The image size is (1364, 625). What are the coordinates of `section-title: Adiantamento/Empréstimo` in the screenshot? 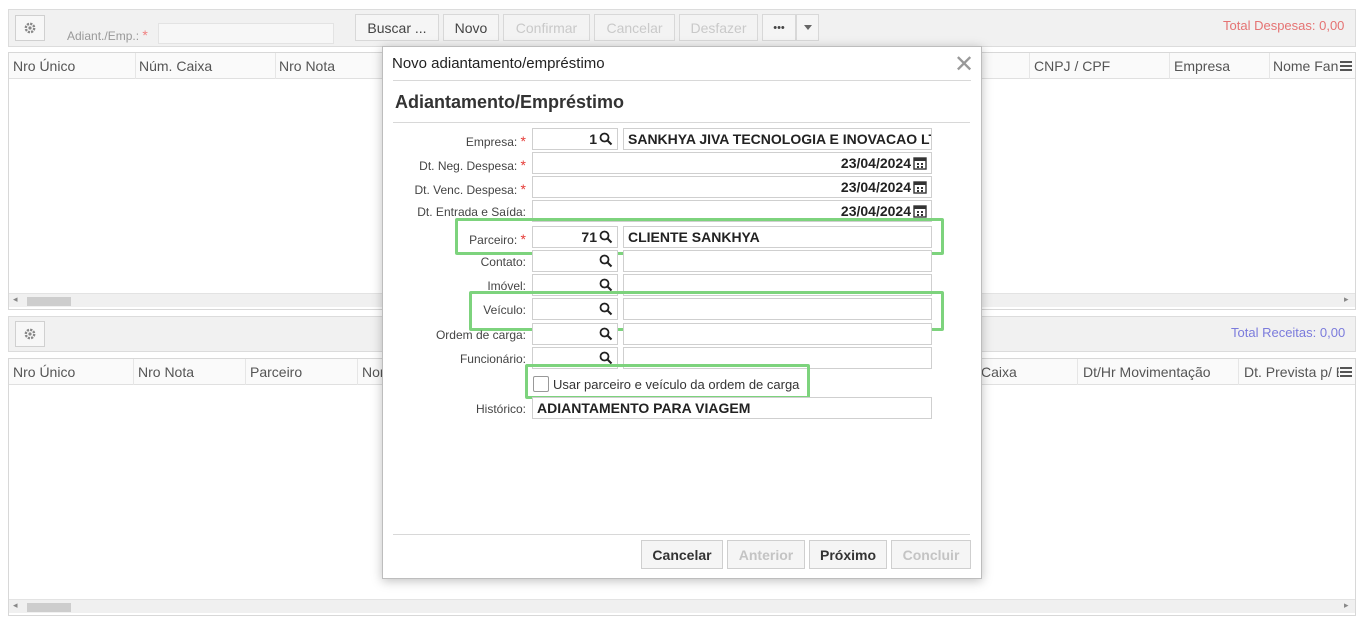 It's located at (510, 102).